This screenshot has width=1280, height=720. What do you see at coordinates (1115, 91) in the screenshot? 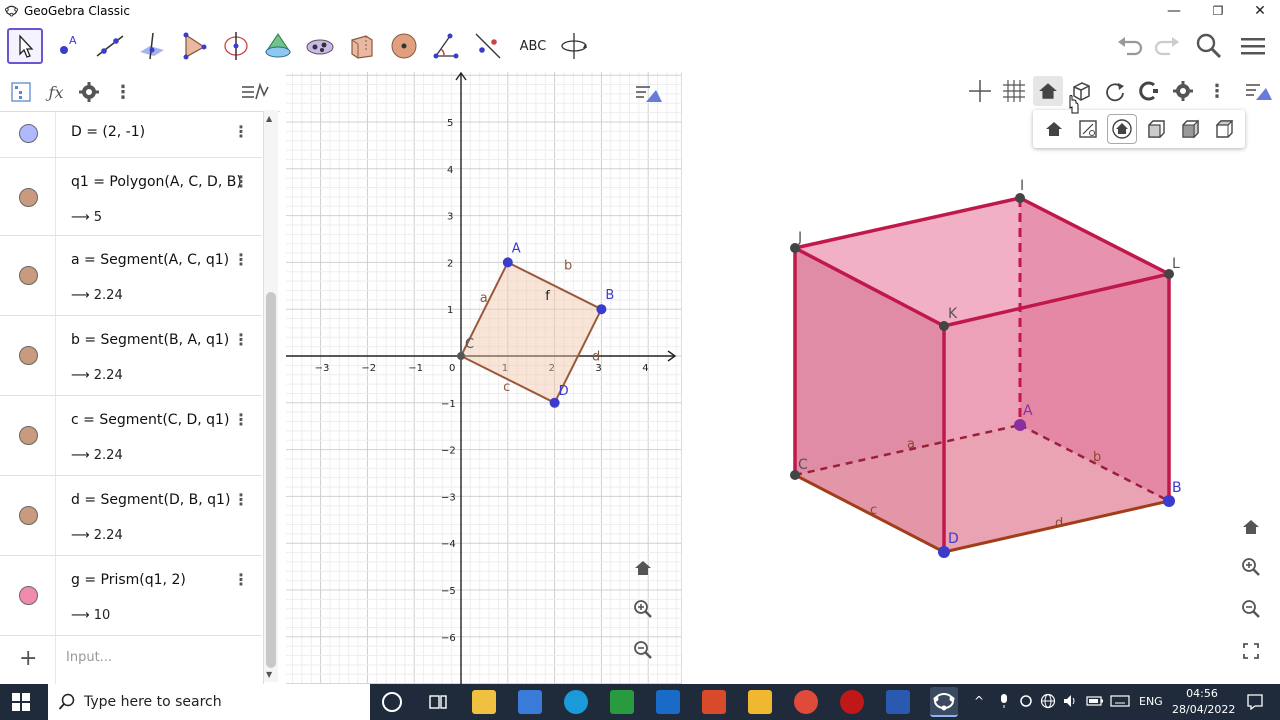
I see `rotate-view-button` at bounding box center [1115, 91].